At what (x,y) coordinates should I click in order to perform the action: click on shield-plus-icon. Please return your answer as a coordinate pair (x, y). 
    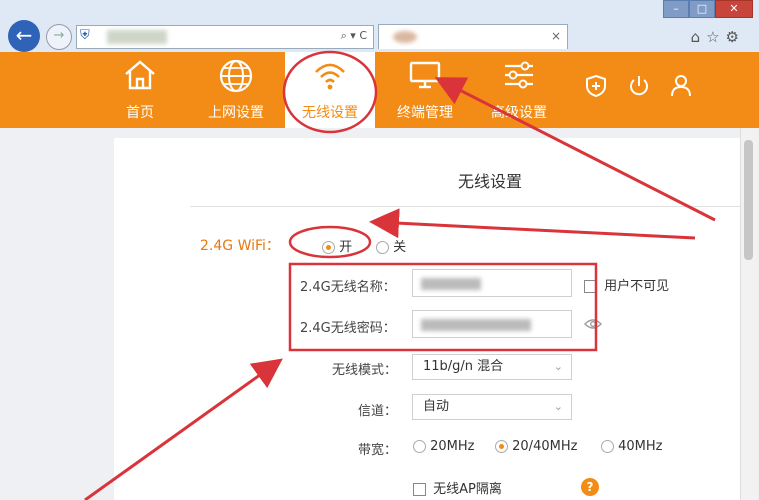
    Looking at the image, I should click on (596, 86).